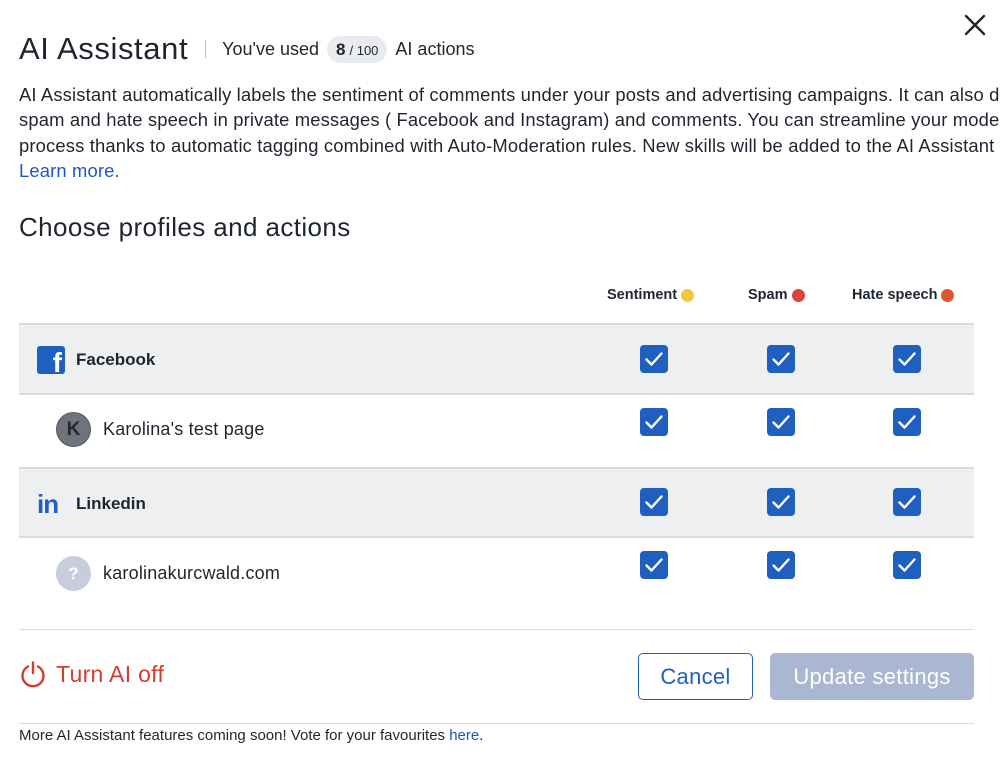 This screenshot has width=1000, height=763. I want to click on facebook-icon: f, so click(51, 361).